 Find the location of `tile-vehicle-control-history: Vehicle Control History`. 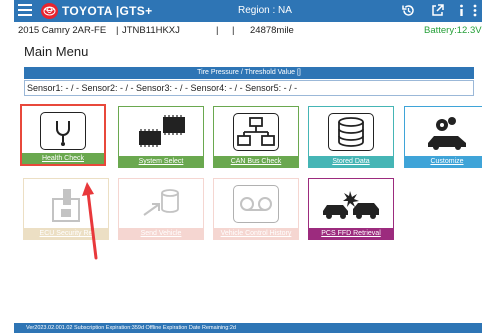

tile-vehicle-control-history: Vehicle Control History is located at coordinates (256, 209).